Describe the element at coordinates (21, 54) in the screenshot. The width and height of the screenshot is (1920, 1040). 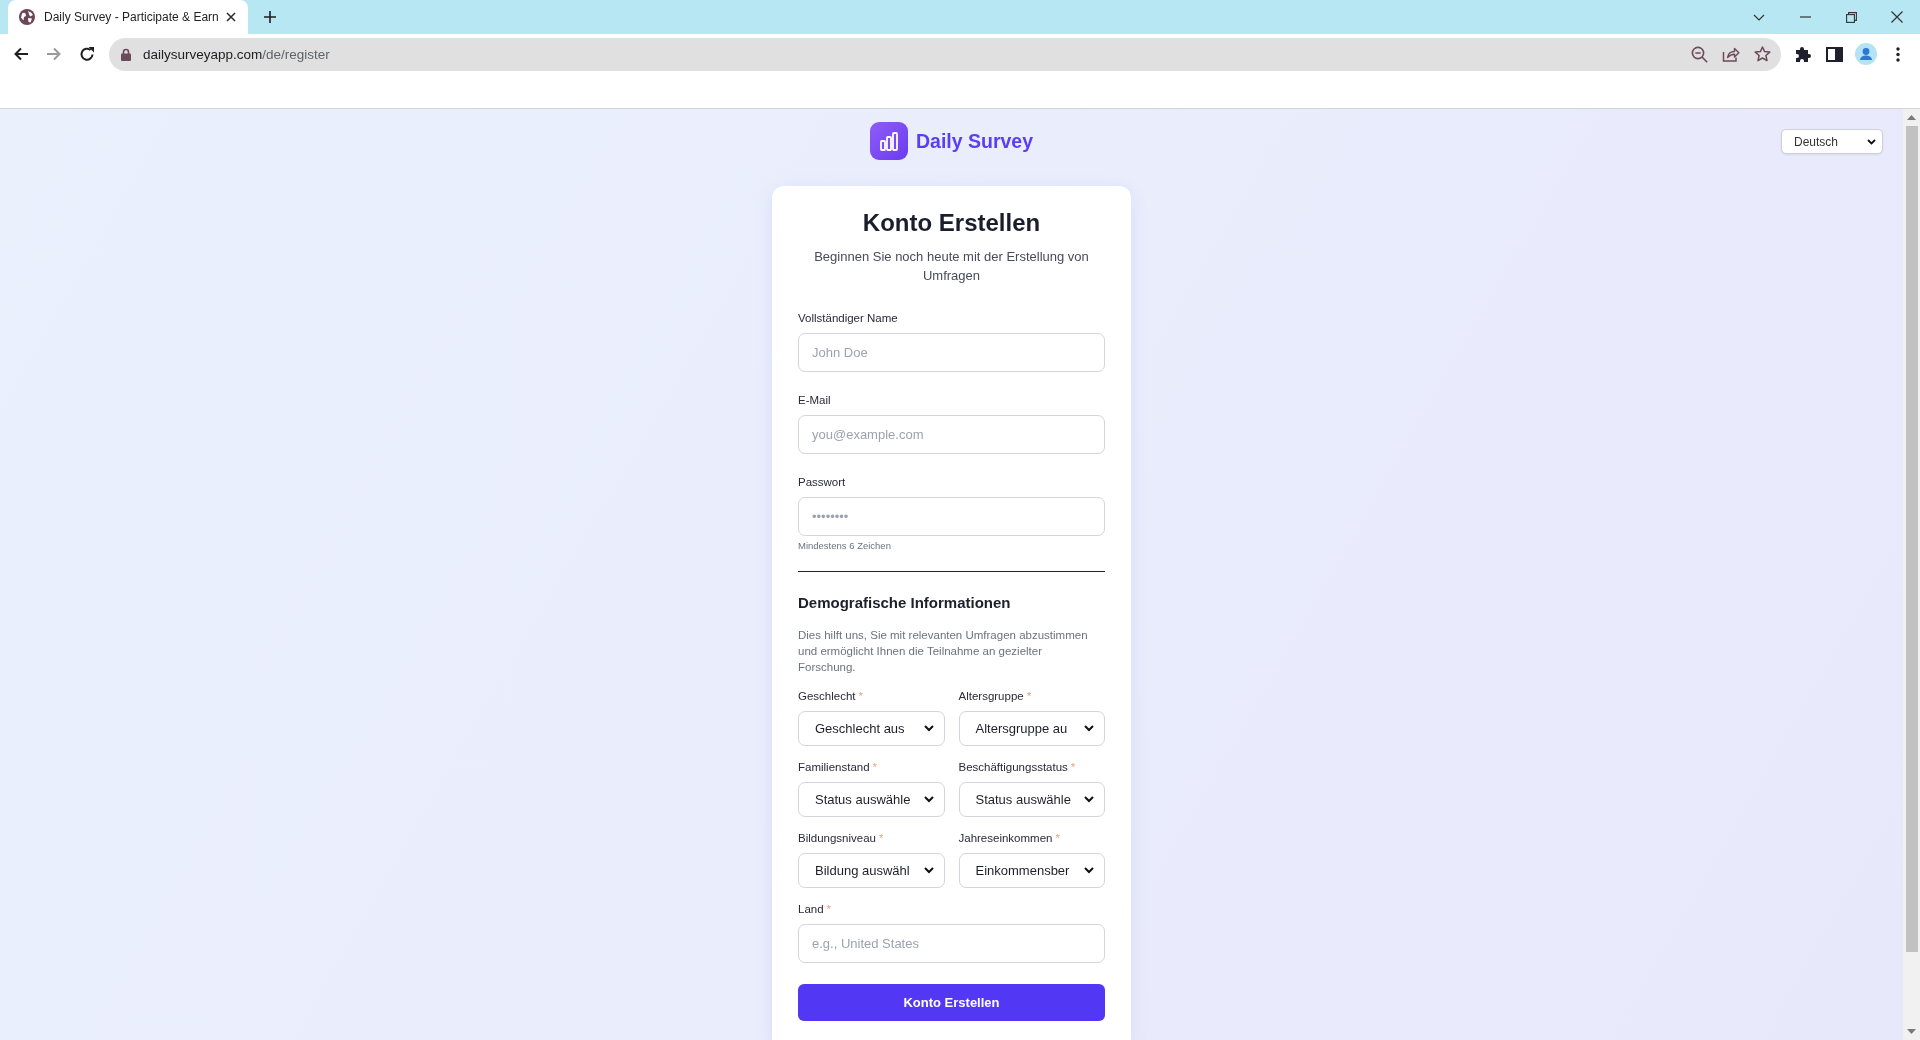
I see `back-icon` at that location.